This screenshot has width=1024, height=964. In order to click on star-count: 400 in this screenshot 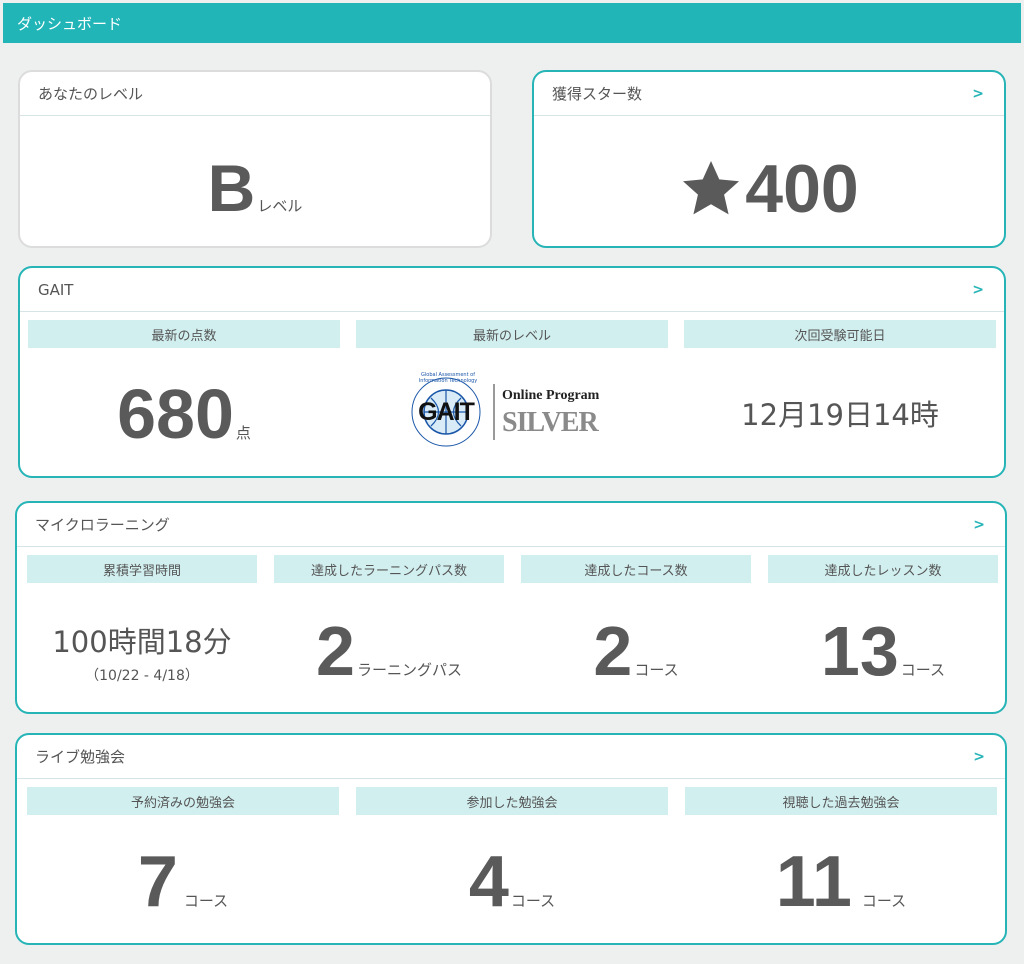, I will do `click(802, 189)`.